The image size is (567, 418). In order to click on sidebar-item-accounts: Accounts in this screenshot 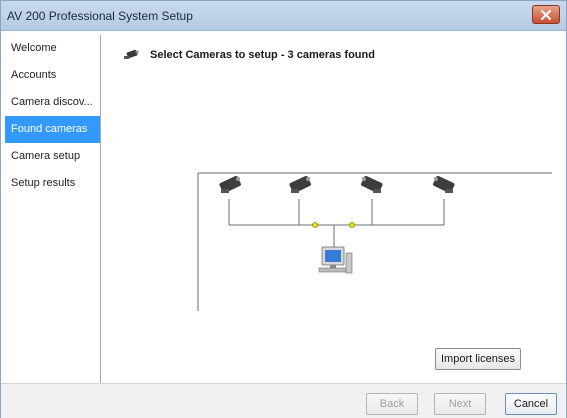, I will do `click(52, 75)`.